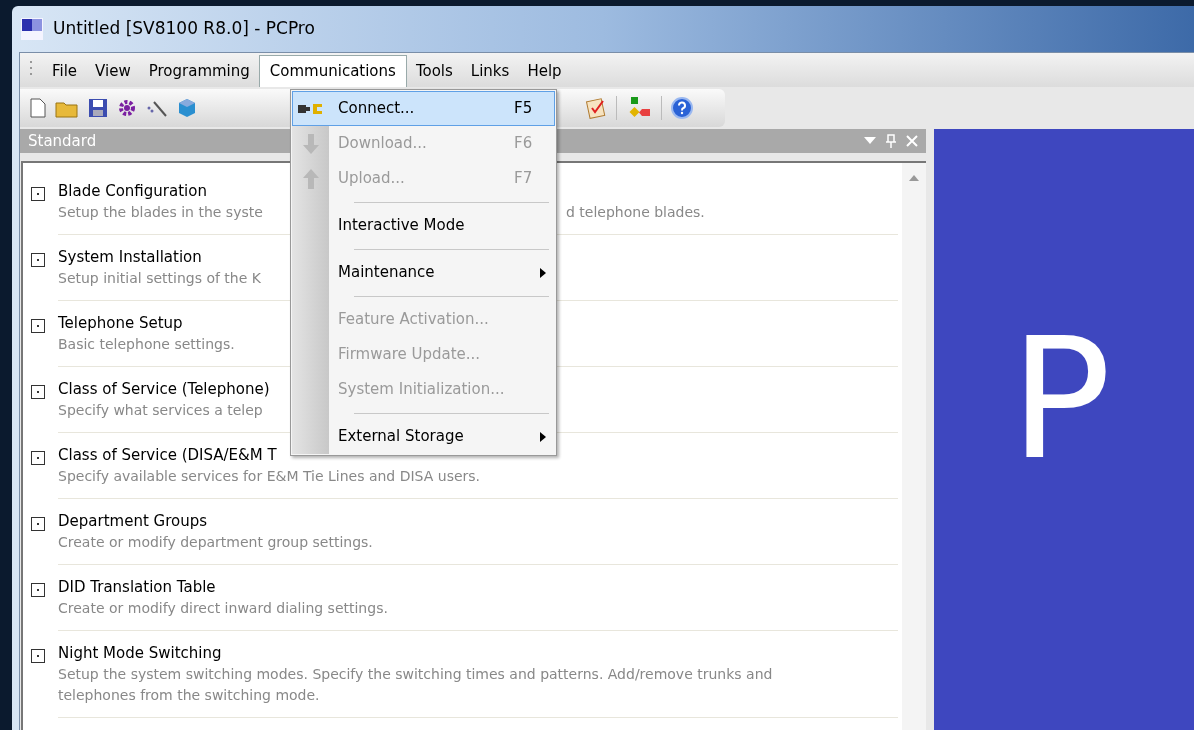 The width and height of the screenshot is (1194, 730). I want to click on menu-item: Programming, so click(199, 71).